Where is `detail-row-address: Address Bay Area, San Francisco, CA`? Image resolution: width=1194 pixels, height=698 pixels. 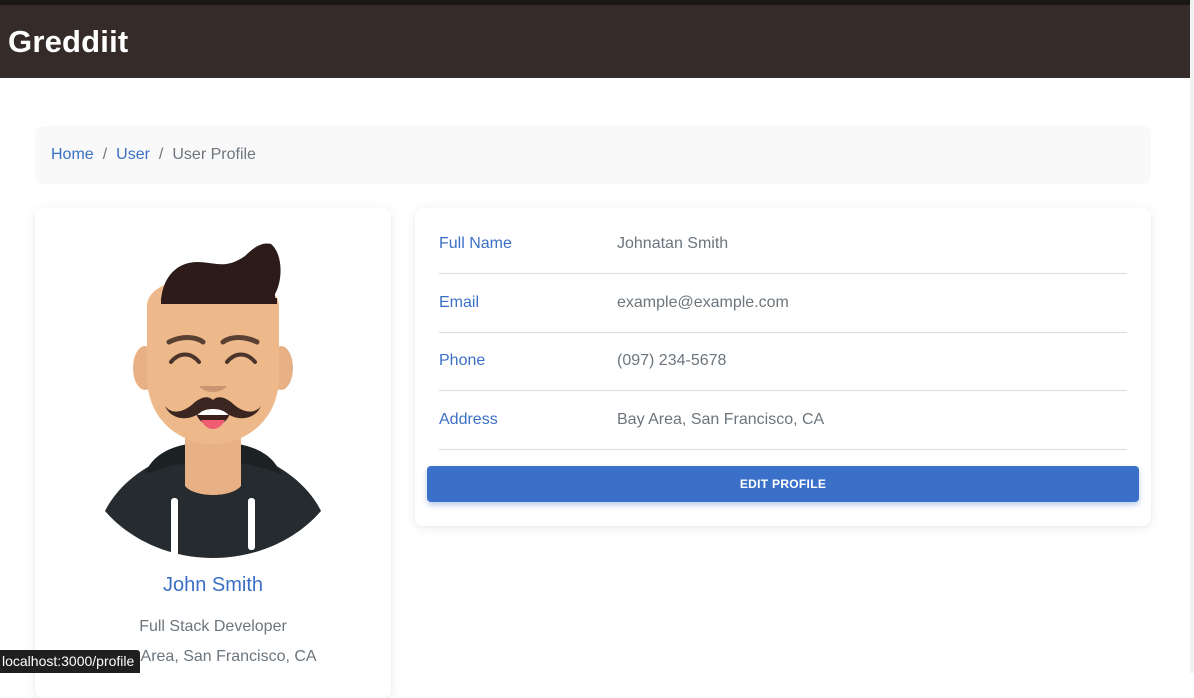 detail-row-address: Address Bay Area, San Francisco, CA is located at coordinates (783, 420).